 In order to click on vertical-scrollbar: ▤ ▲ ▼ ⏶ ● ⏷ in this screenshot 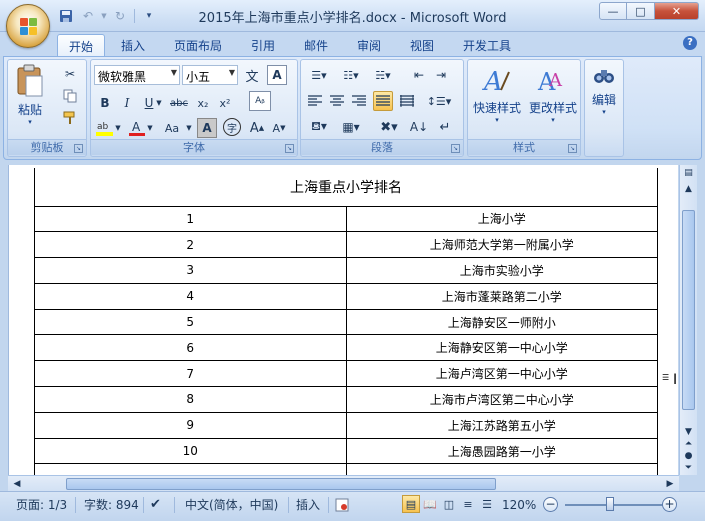, I will do `click(688, 320)`.